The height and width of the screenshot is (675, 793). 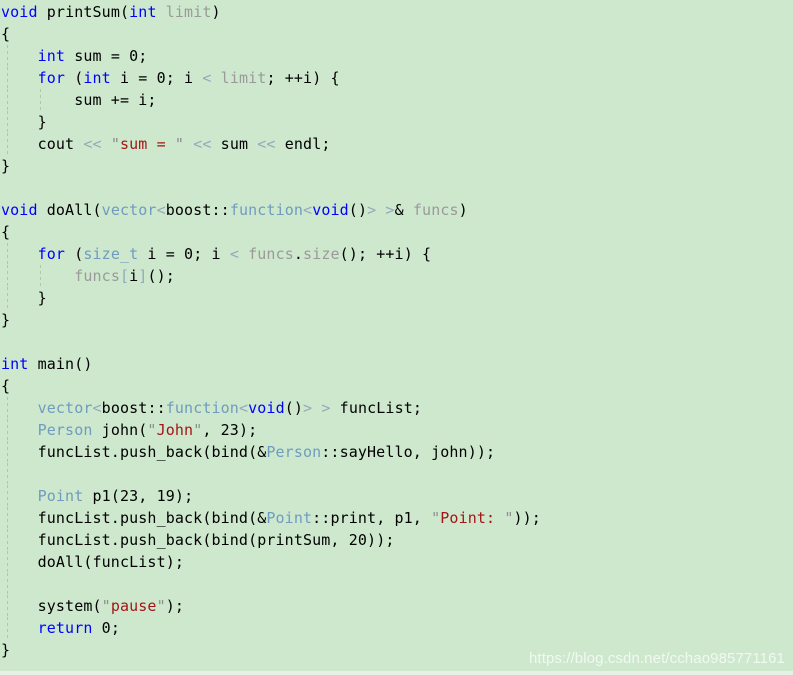 What do you see at coordinates (396, 12) in the screenshot?
I see `code-line: void printSum(int limit)` at bounding box center [396, 12].